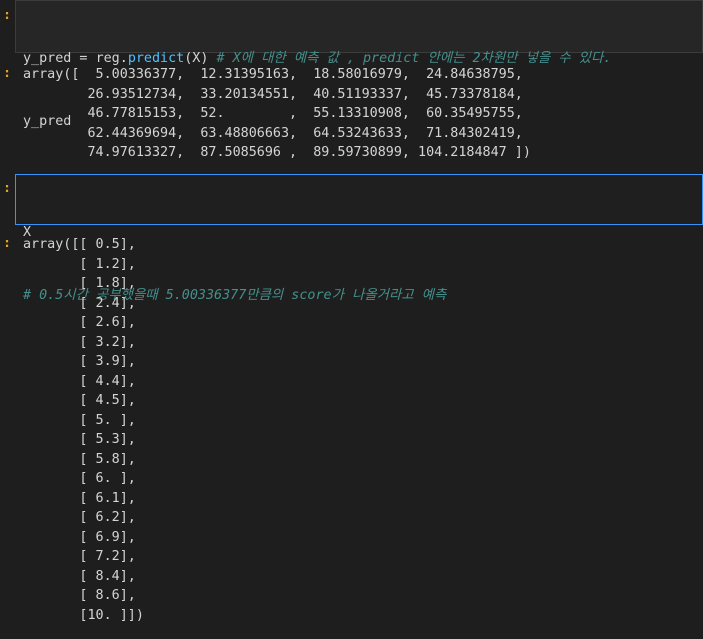 Image resolution: width=703 pixels, height=639 pixels. I want to click on output-line: [ 6. ],, so click(79, 478).